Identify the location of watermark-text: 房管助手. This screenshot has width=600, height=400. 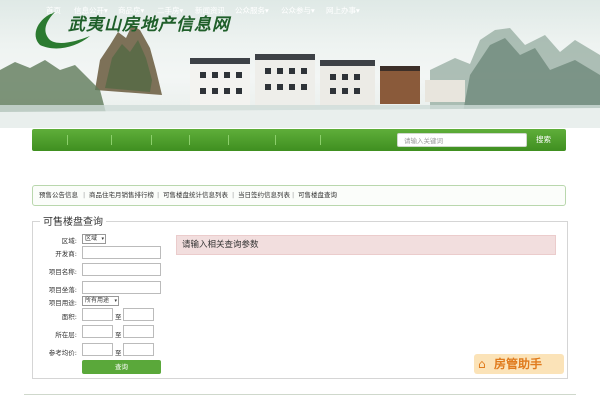
(518, 364).